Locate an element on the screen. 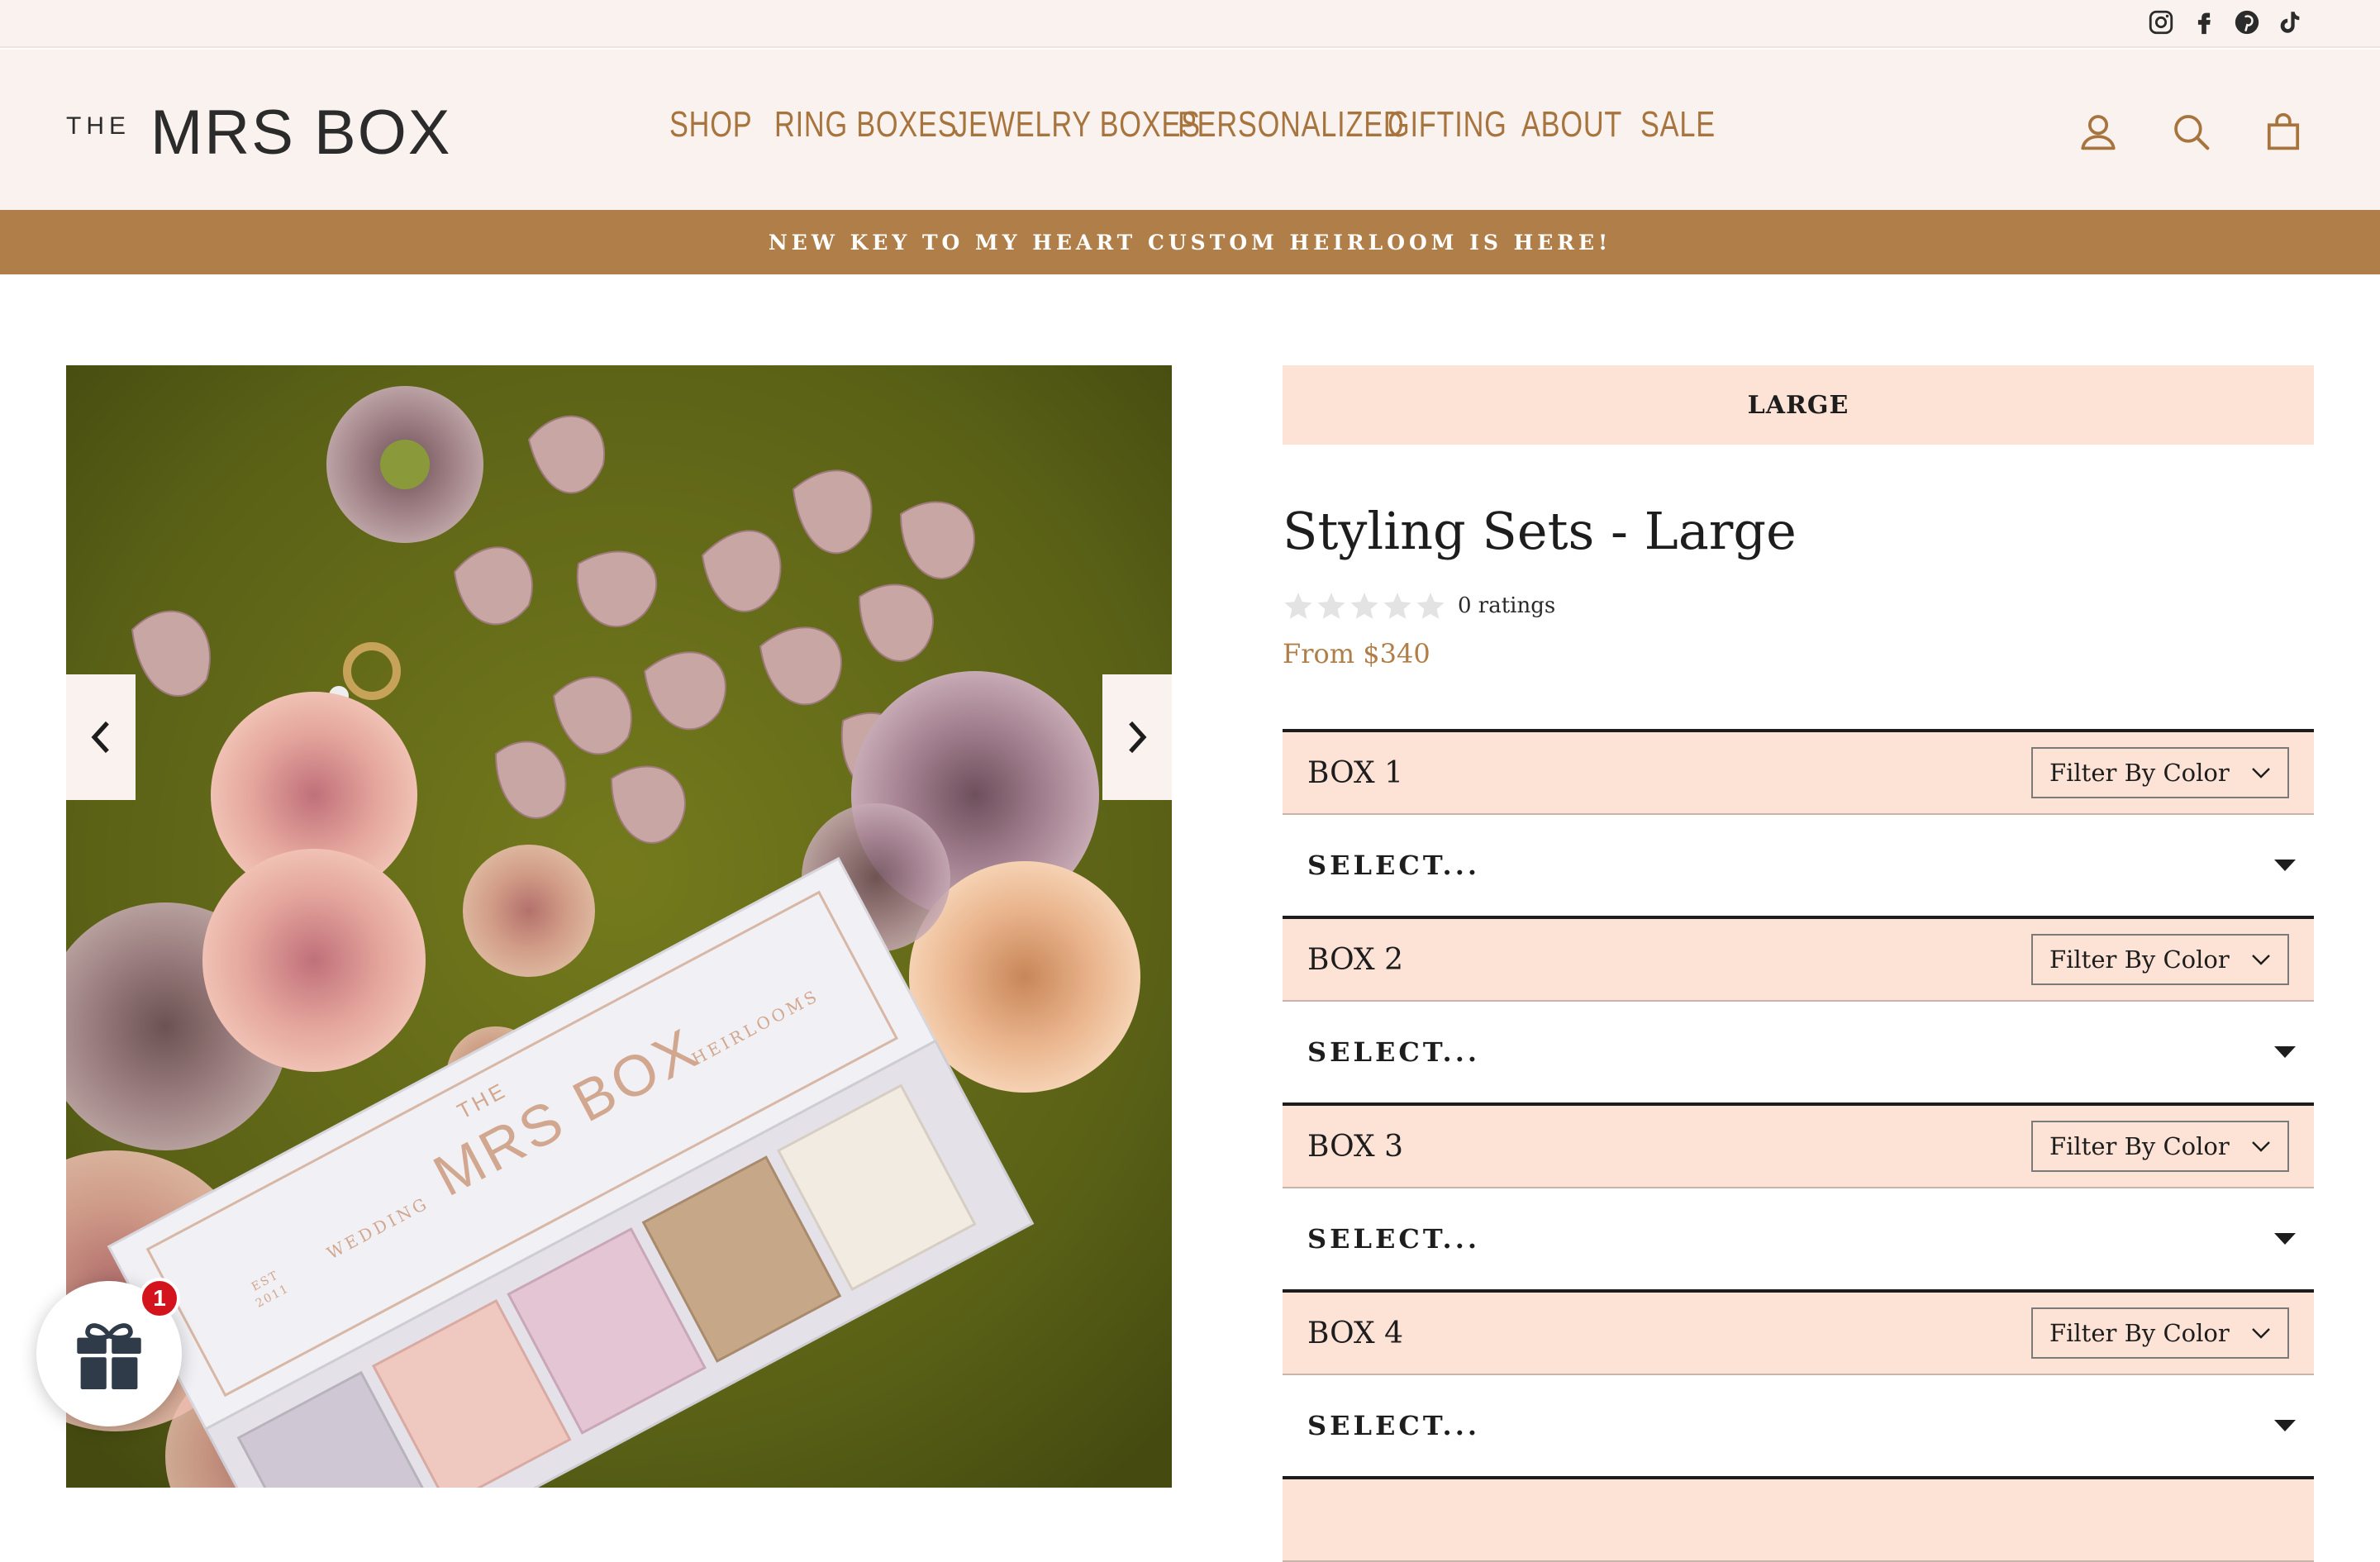 Image resolution: width=2380 pixels, height=1562 pixels. utility-bar is located at coordinates (1190, 24).